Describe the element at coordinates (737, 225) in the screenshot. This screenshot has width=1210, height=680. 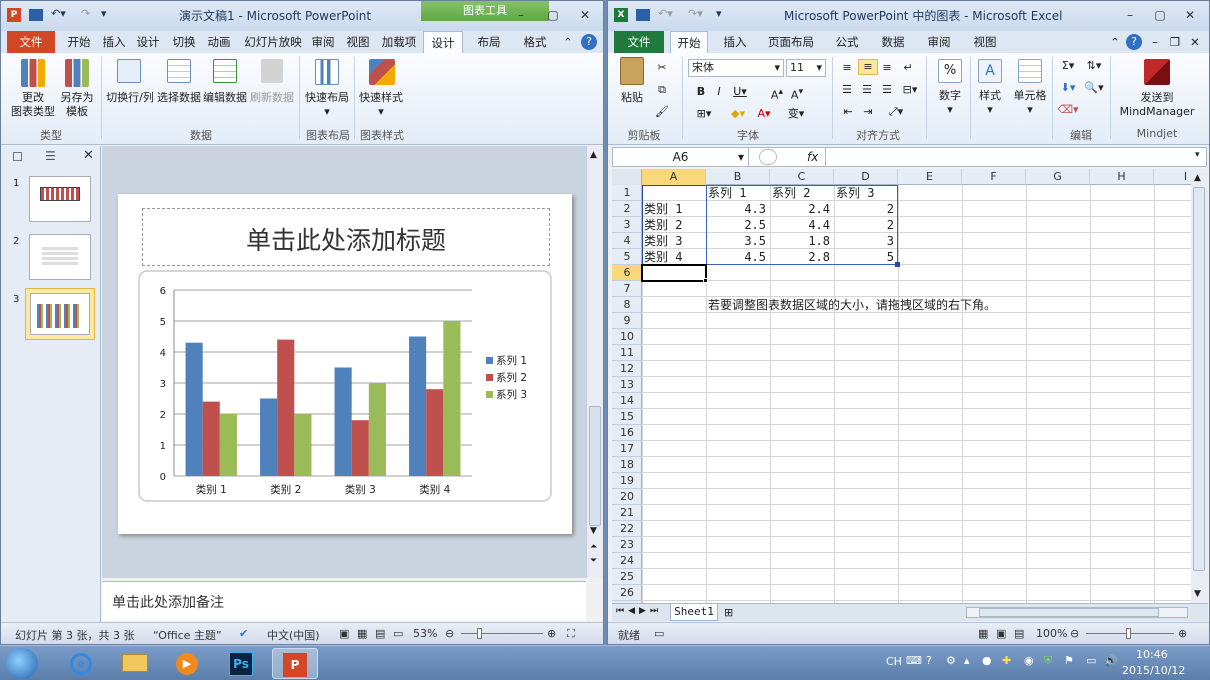
I see `cell: 2.5` at that location.